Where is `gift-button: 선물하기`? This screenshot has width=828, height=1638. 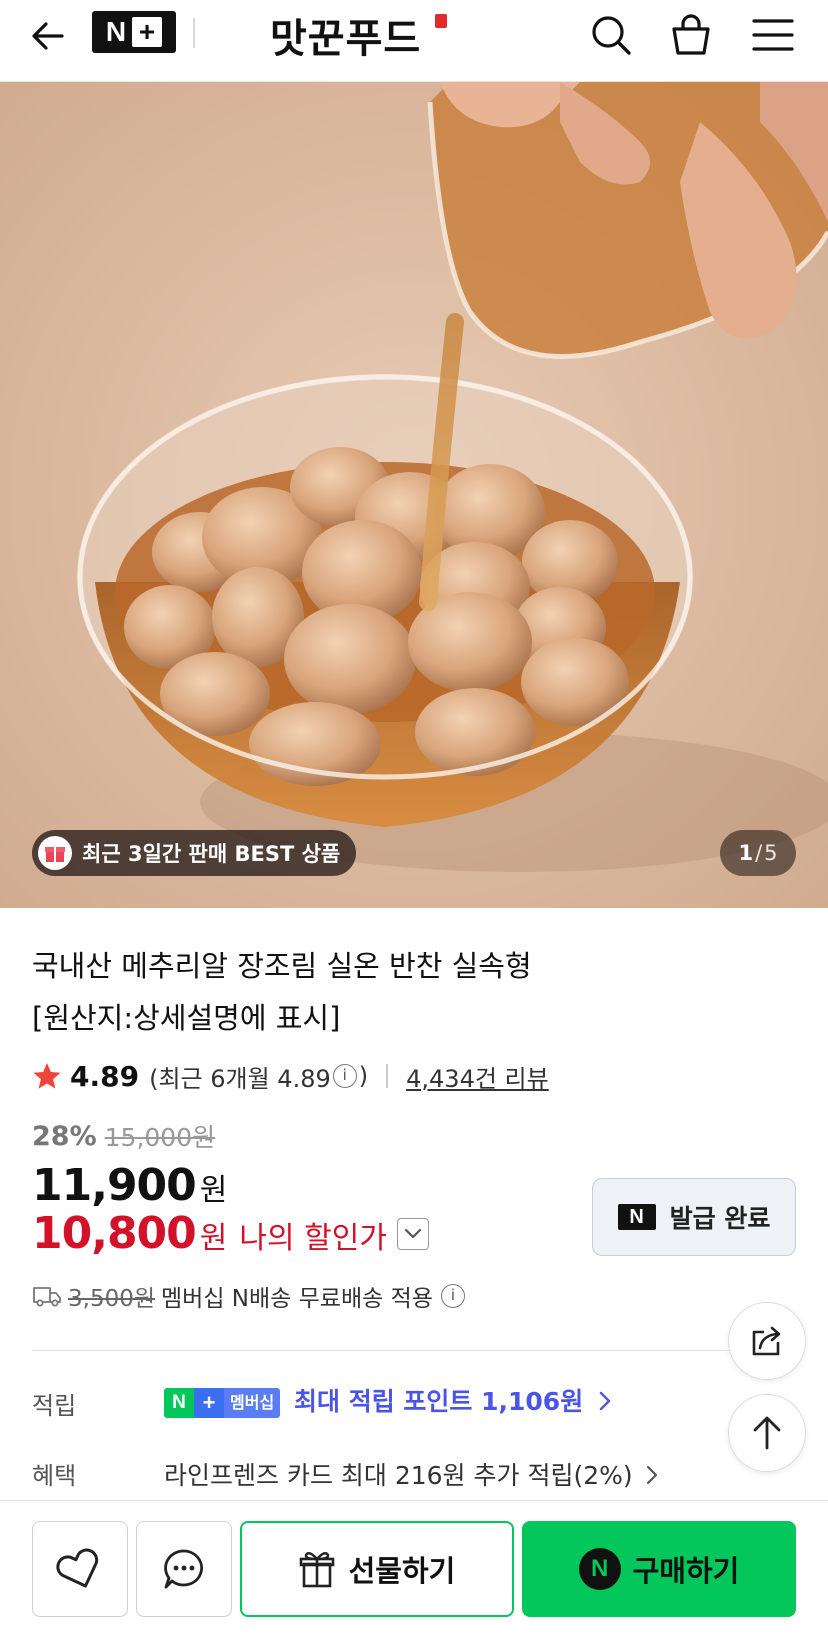
gift-button: 선물하기 is located at coordinates (377, 1569).